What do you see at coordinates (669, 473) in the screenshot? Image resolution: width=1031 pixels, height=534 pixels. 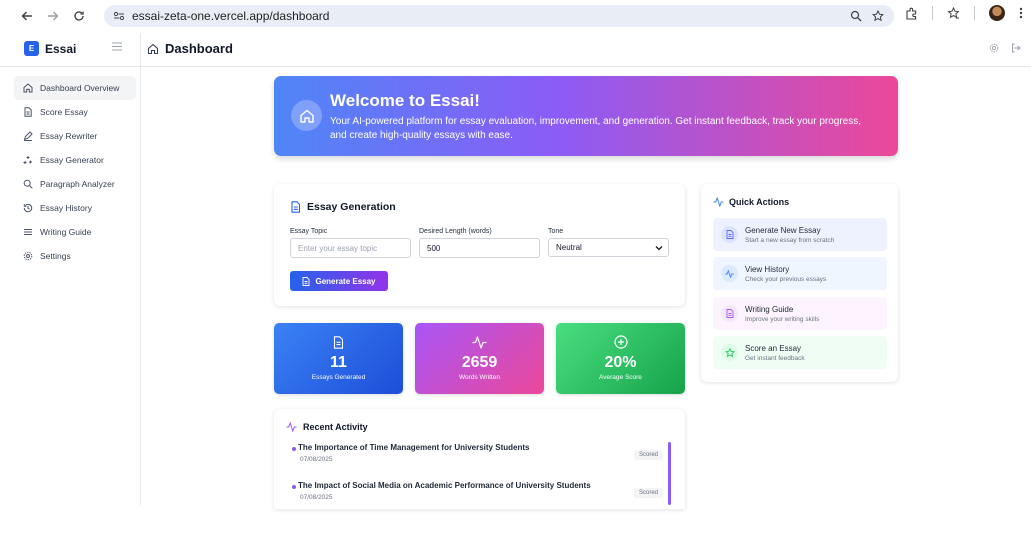 I see `scrollbar` at bounding box center [669, 473].